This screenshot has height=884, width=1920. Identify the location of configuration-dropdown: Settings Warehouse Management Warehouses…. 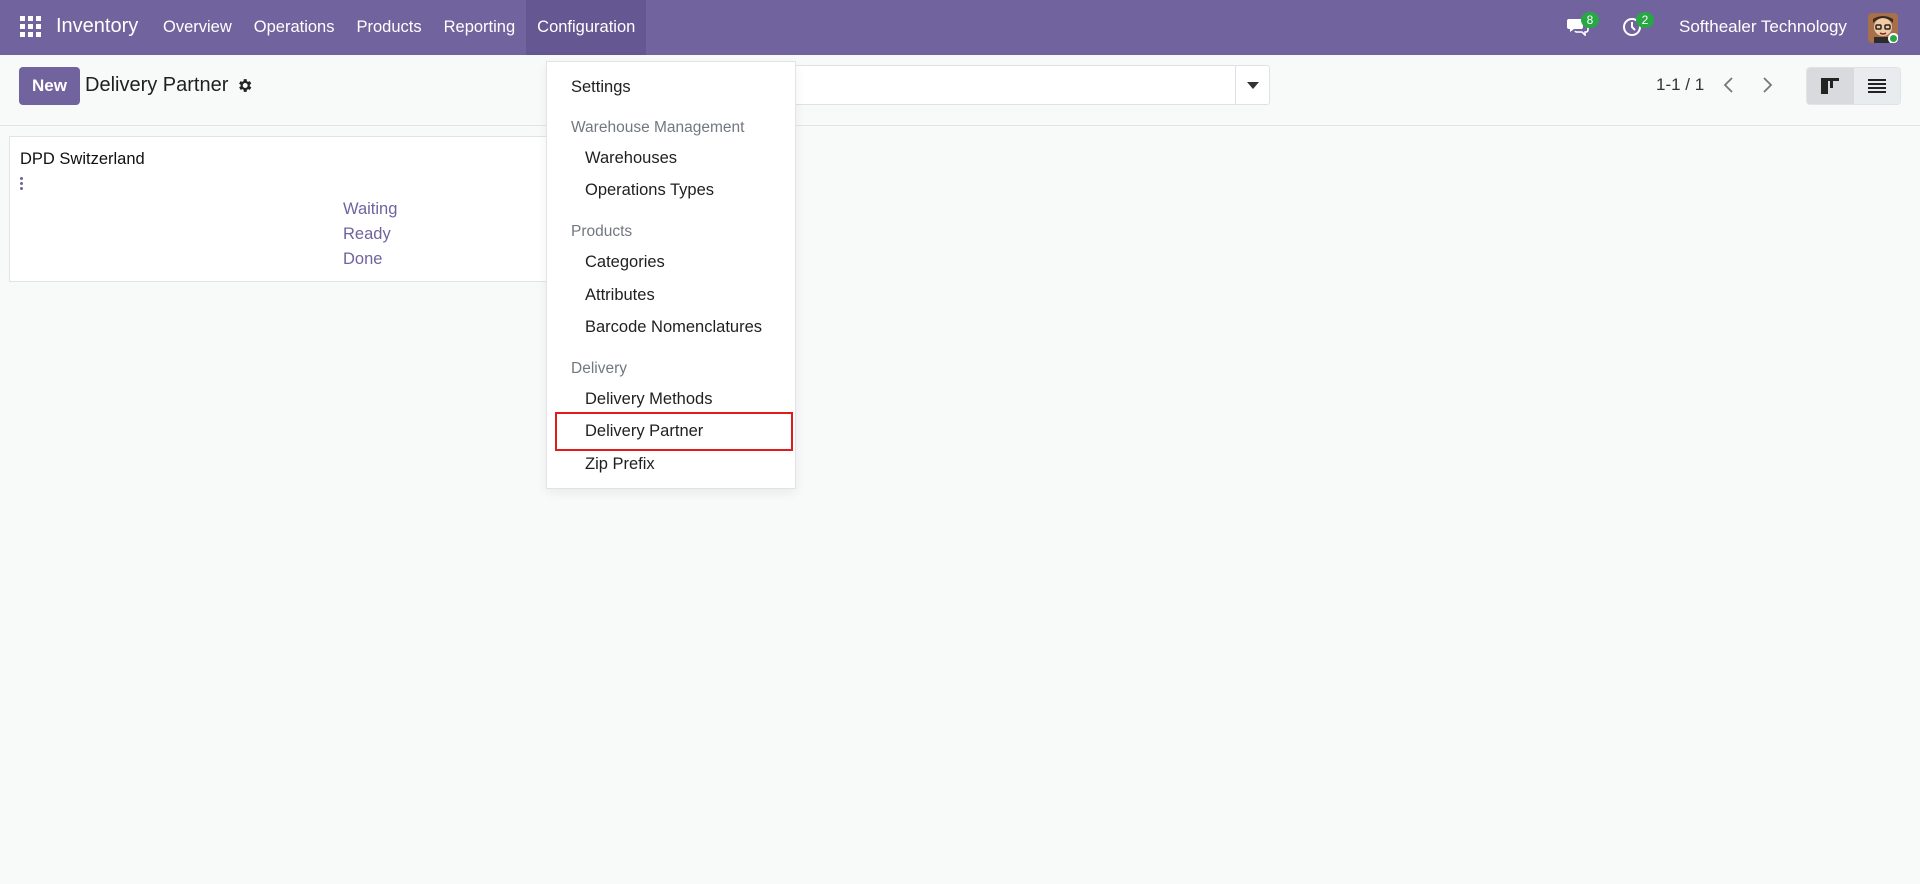
(671, 275).